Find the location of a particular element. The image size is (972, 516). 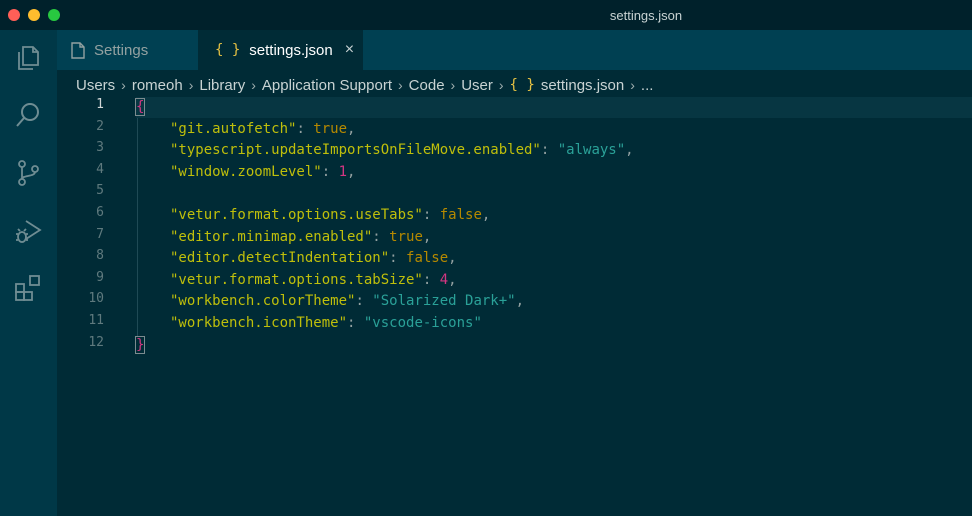

line-number: 7 is located at coordinates (100, 234).